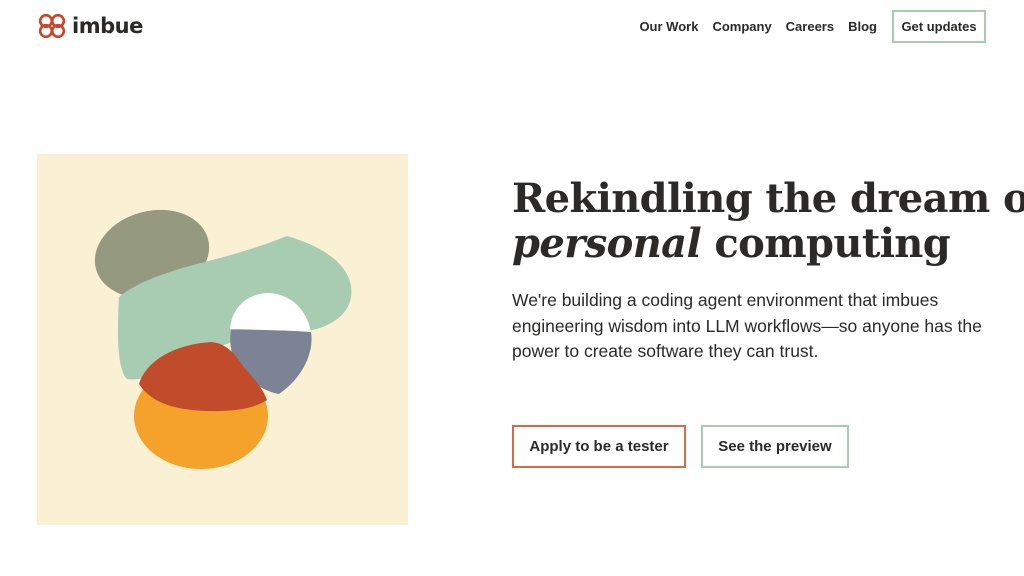 Image resolution: width=1024 pixels, height=576 pixels. What do you see at coordinates (939, 26) in the screenshot?
I see `get-updates-button: Get updates` at bounding box center [939, 26].